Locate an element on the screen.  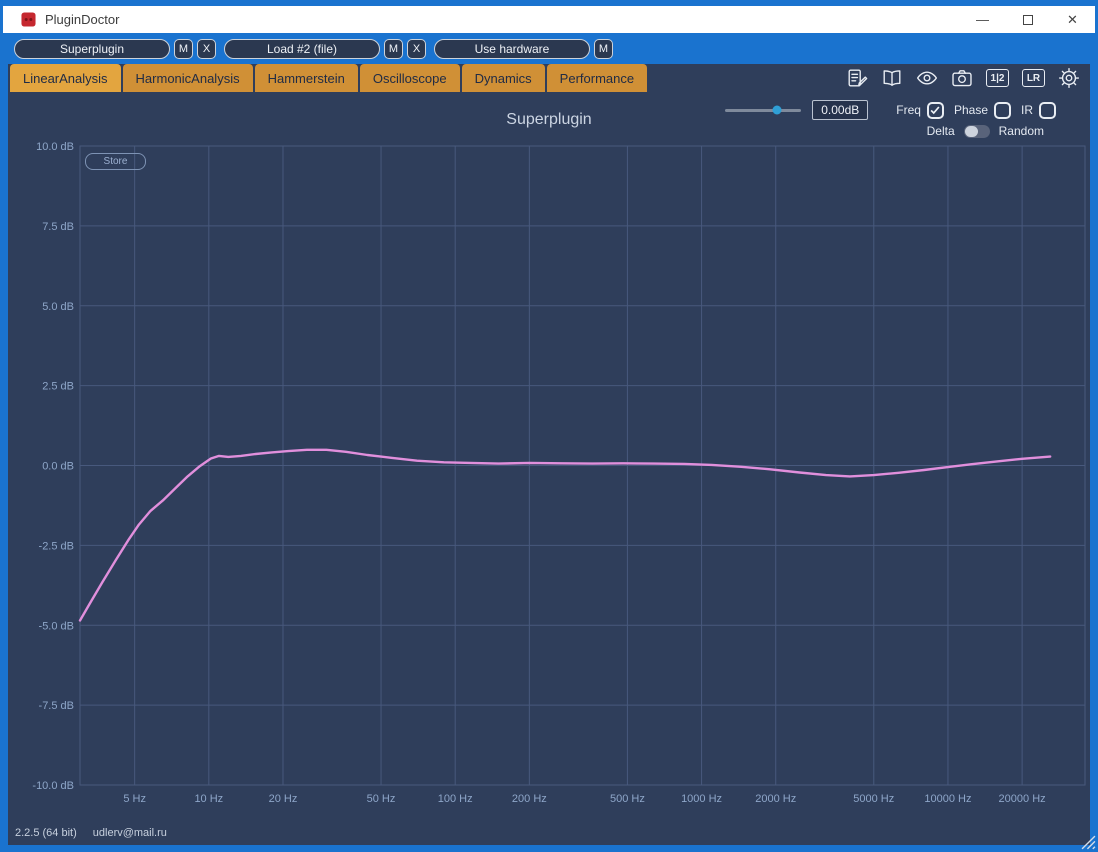
svg-text: 5000 Hz is located at coordinates (873, 799).